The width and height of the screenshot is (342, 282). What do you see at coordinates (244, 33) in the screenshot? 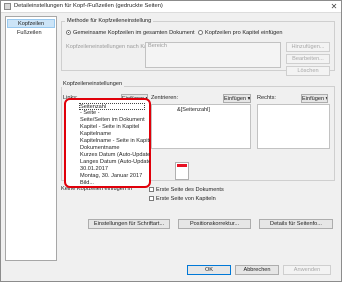
I see `radio-per-chapter-label: Kopfzeilen pro Kapitel einfügen` at bounding box center [244, 33].